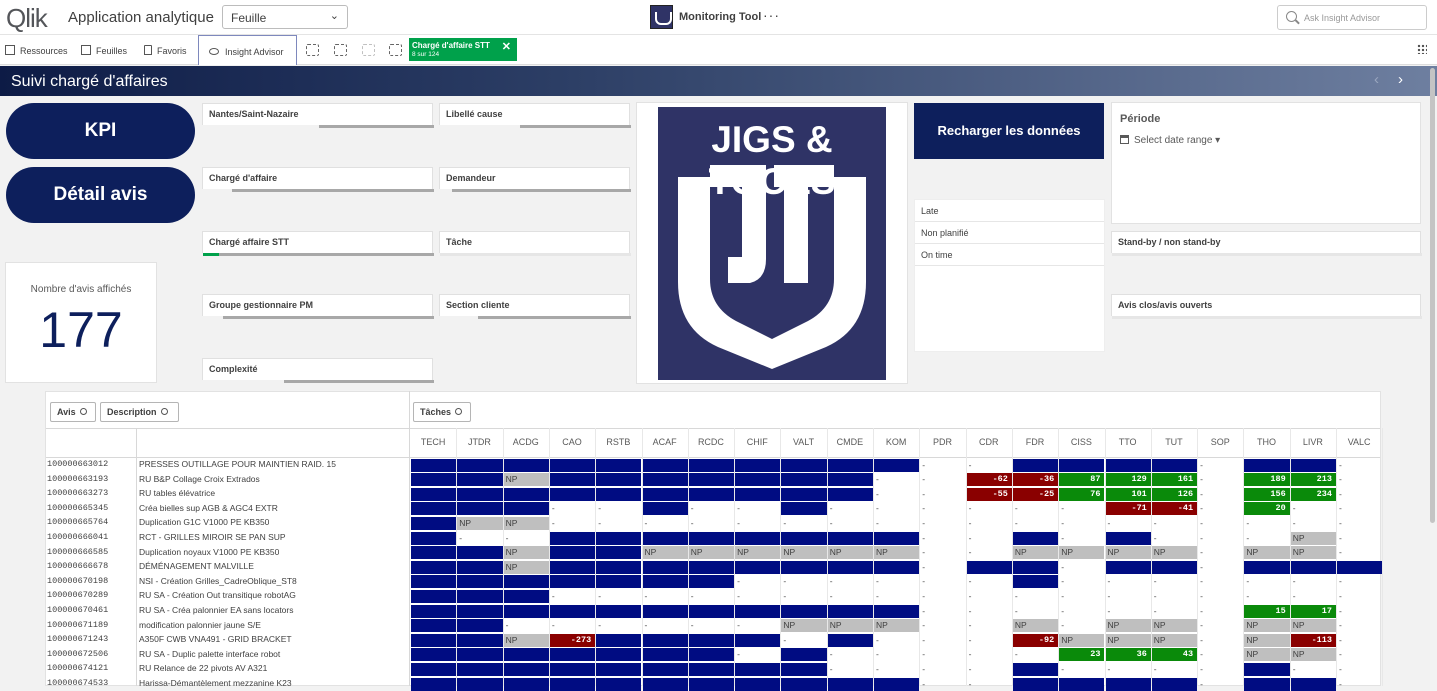 The width and height of the screenshot is (1437, 691). I want to click on column-header: CHIF, so click(757, 442).